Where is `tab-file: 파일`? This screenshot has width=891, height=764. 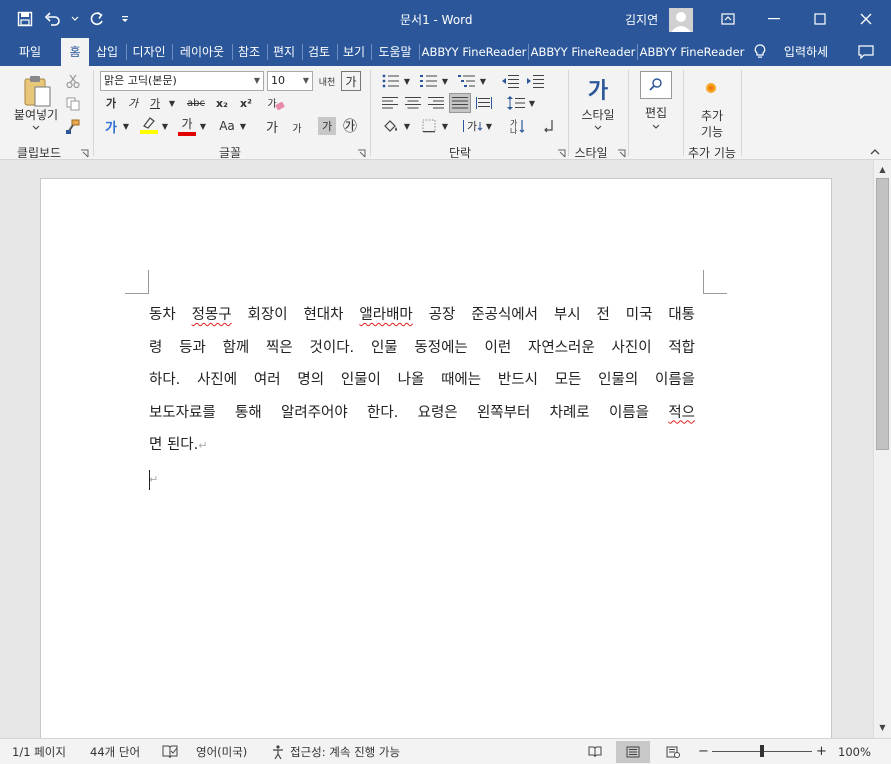
tab-file: 파일 is located at coordinates (30, 52).